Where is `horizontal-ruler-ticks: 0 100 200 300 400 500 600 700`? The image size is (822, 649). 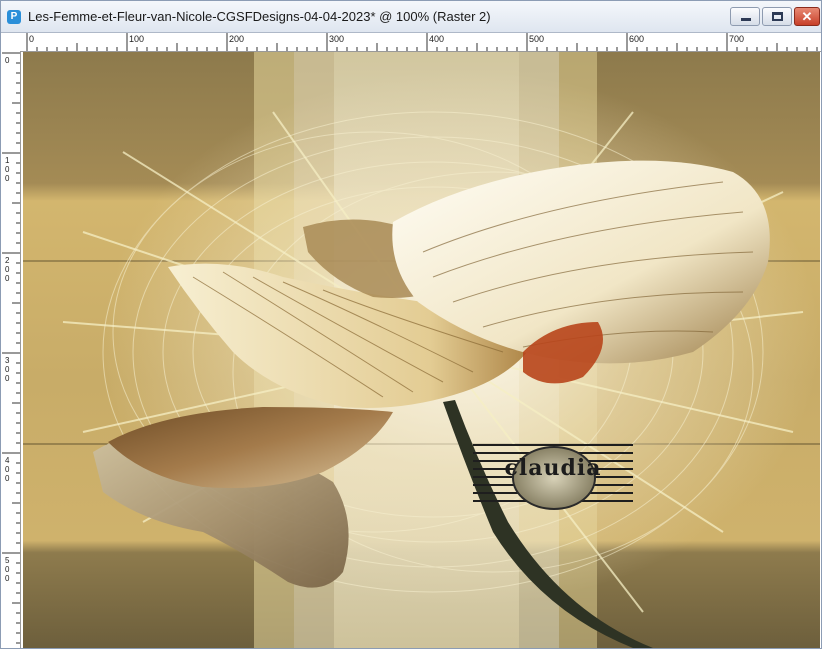 horizontal-ruler-ticks: 0 100 200 300 400 500 600 700 is located at coordinates (422, 42).